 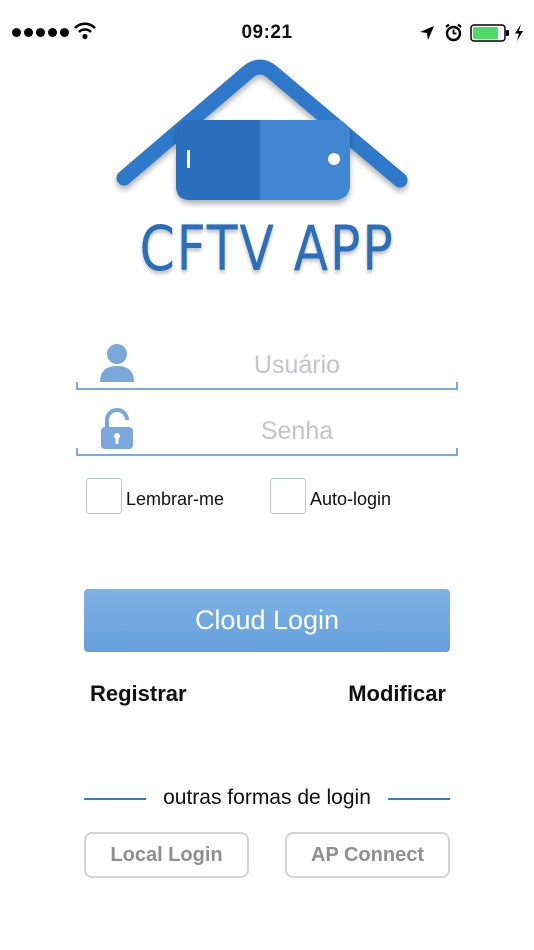 I want to click on location-arrow-icon, so click(x=427, y=33).